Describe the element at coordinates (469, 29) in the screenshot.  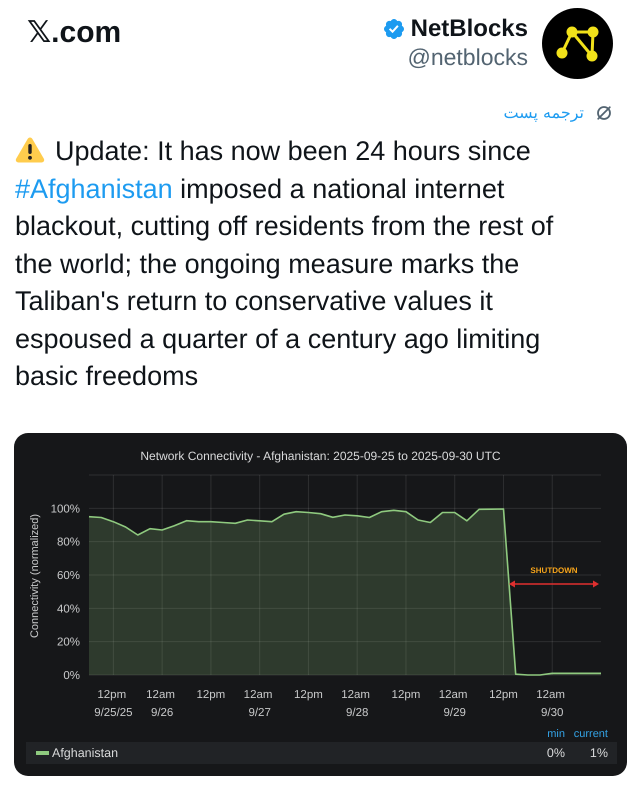
I see `author-name: NetBlocks` at that location.